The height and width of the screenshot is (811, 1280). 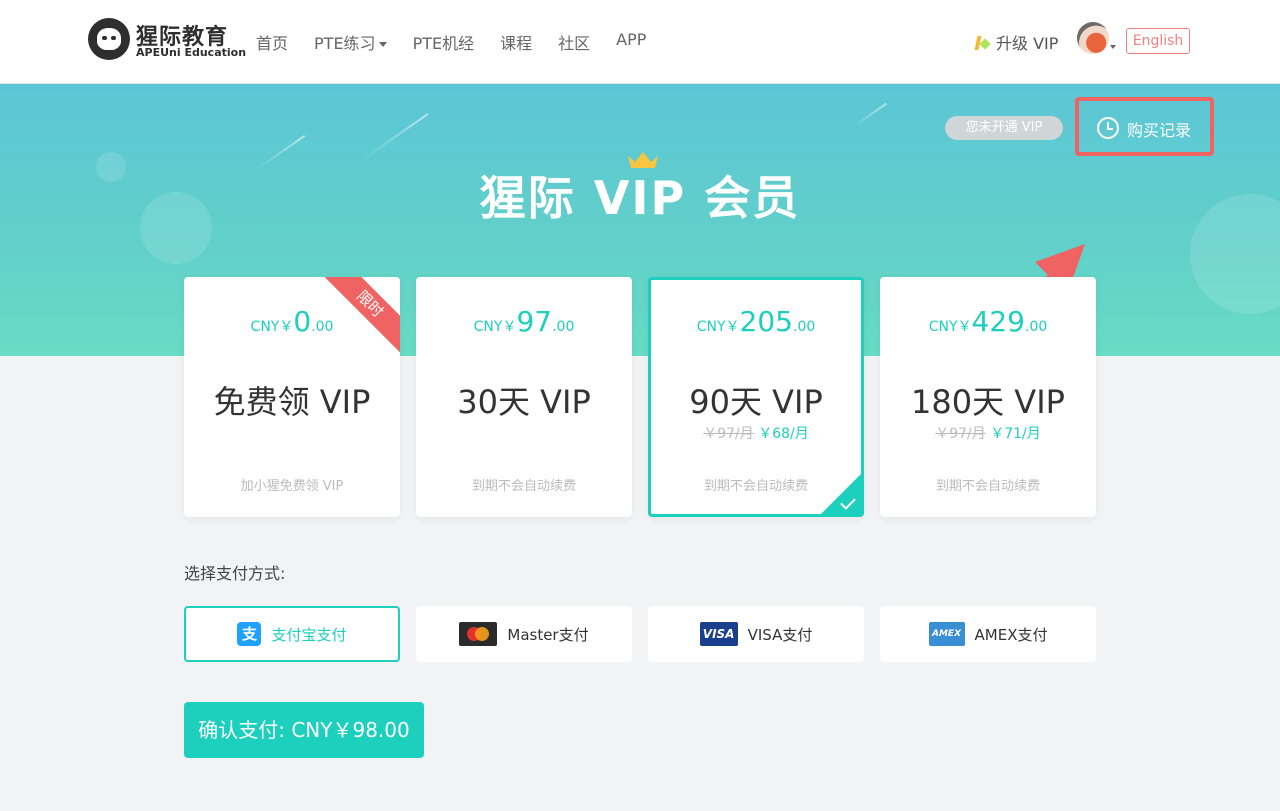 What do you see at coordinates (524, 402) in the screenshot?
I see `plan-name: 30天 VIP` at bounding box center [524, 402].